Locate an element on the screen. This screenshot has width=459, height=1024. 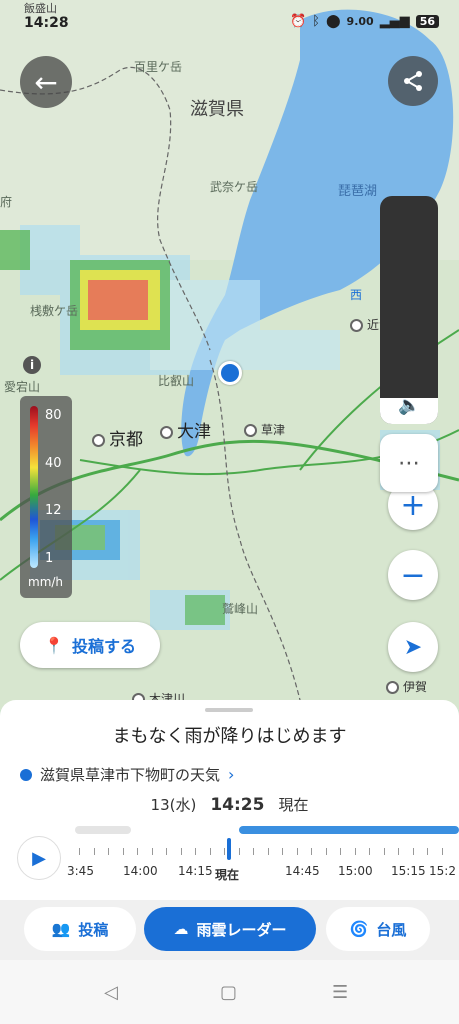
rain-headline: まもなく雨が降りはじめます is located at coordinates (229, 736).